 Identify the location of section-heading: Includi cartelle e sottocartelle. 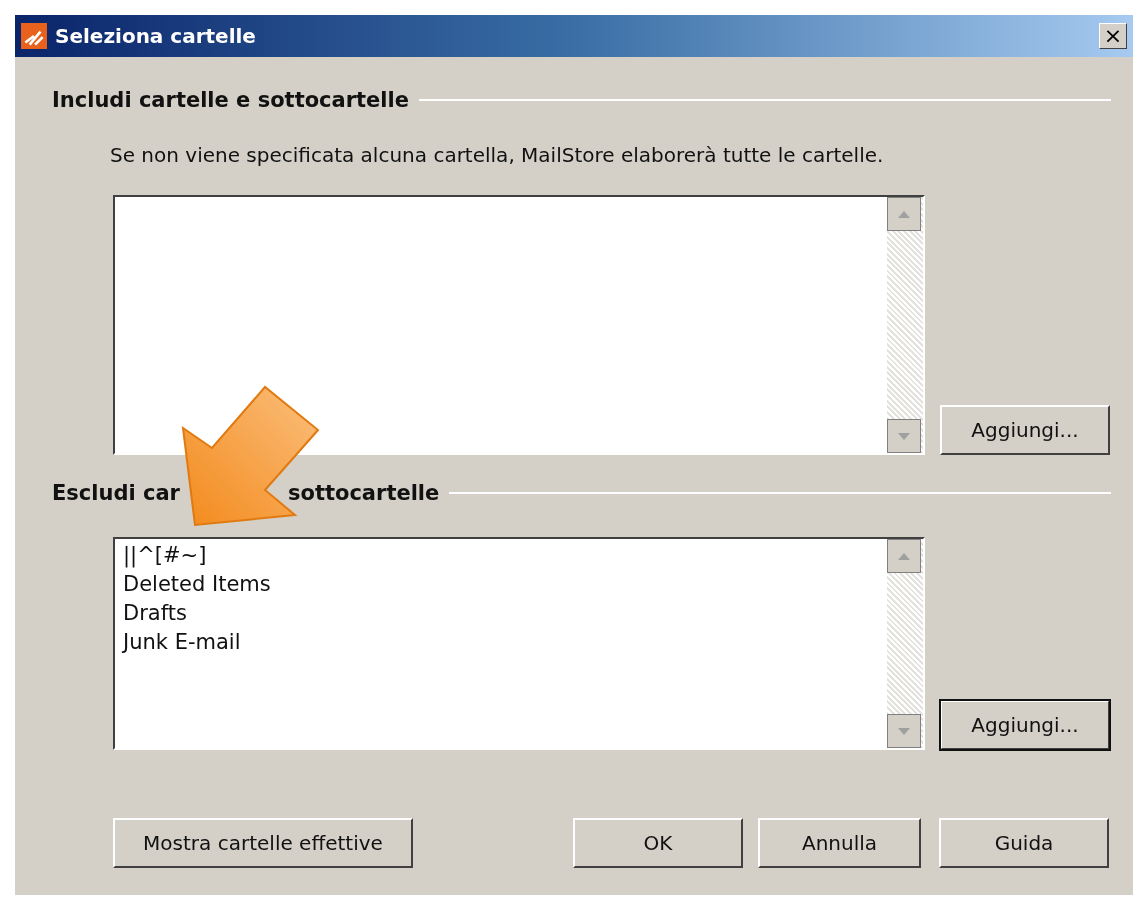
(230, 100).